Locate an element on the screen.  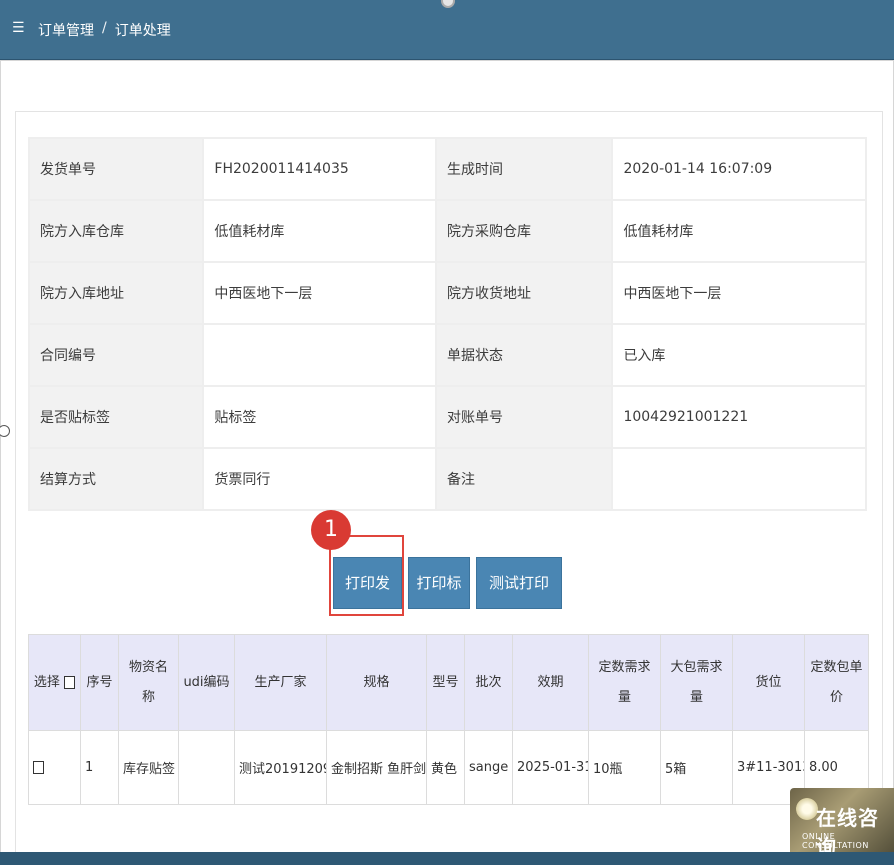
test-print-label-button: 测试打印标签 is located at coordinates (519, 599).